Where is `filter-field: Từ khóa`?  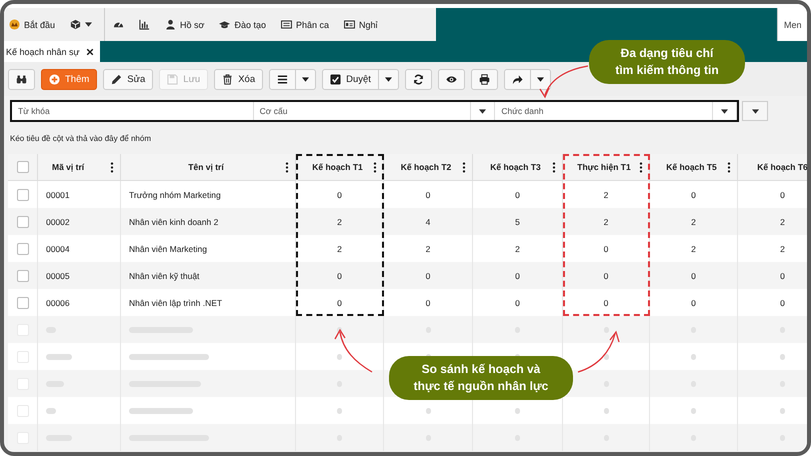 filter-field: Từ khóa is located at coordinates (133, 111).